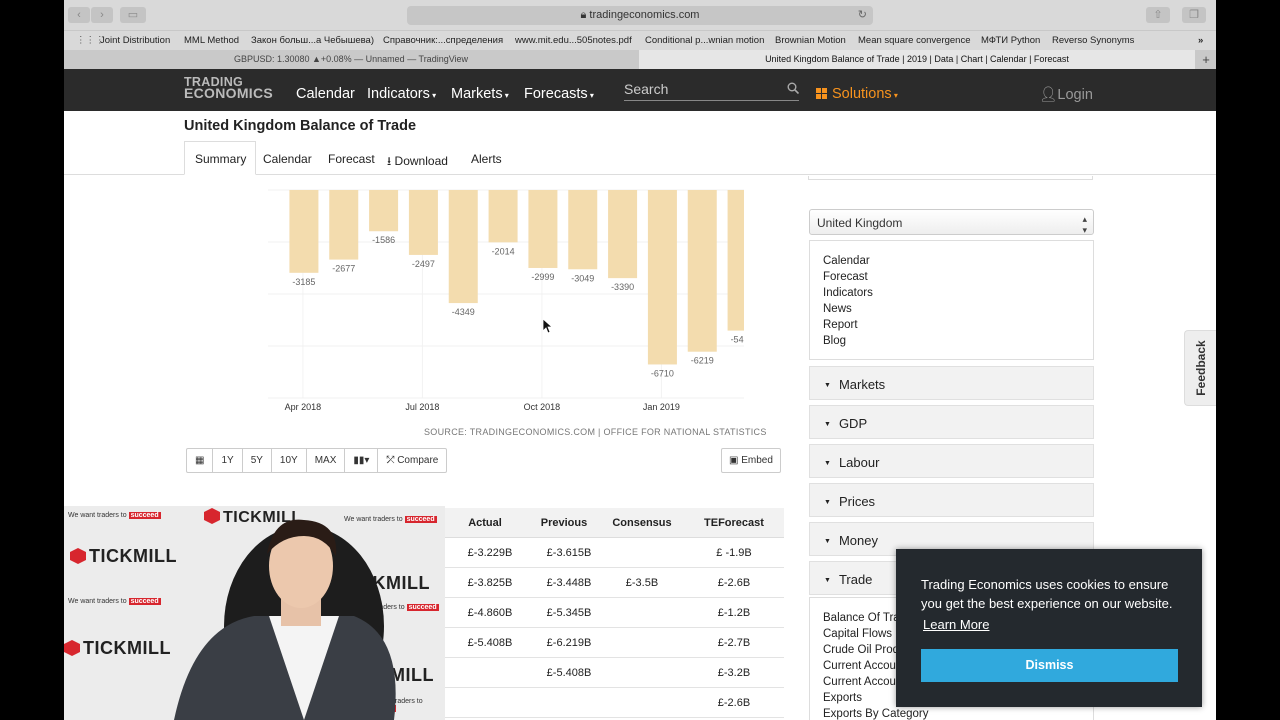 This screenshot has width=1280, height=720. What do you see at coordinates (433, 95) in the screenshot?
I see `caret-down-icon: ▾` at bounding box center [433, 95].